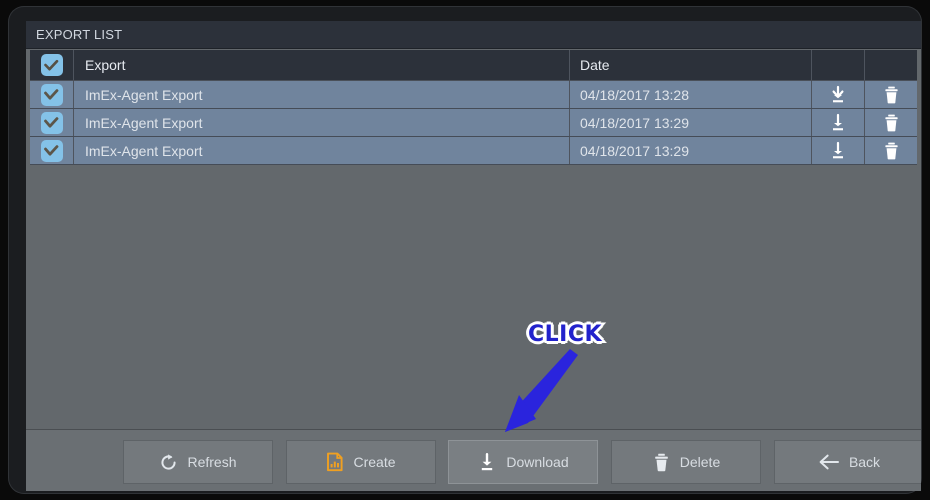 This screenshot has height=500, width=930. Describe the element at coordinates (168, 462) in the screenshot. I see `refresh-icon` at that location.